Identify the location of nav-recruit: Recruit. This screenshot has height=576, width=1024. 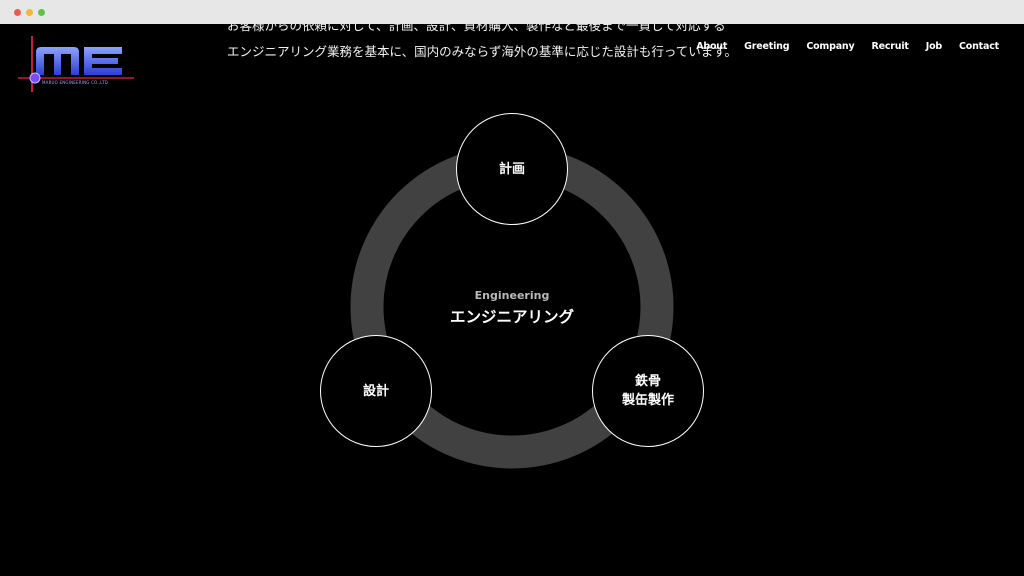
(889, 46).